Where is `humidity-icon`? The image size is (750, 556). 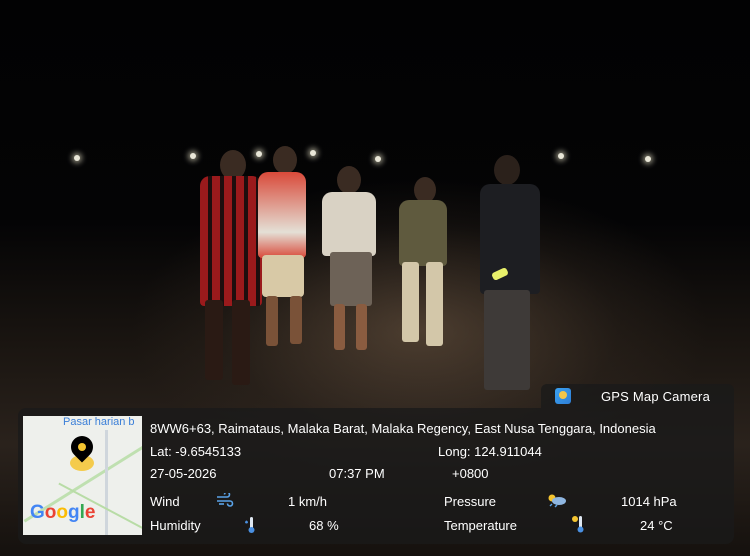
humidity-icon is located at coordinates (250, 525).